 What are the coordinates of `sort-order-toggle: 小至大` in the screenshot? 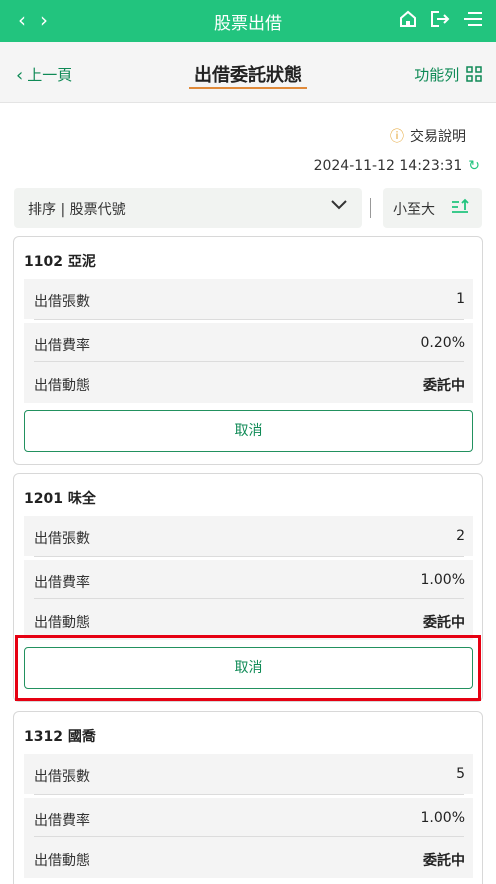 It's located at (432, 208).